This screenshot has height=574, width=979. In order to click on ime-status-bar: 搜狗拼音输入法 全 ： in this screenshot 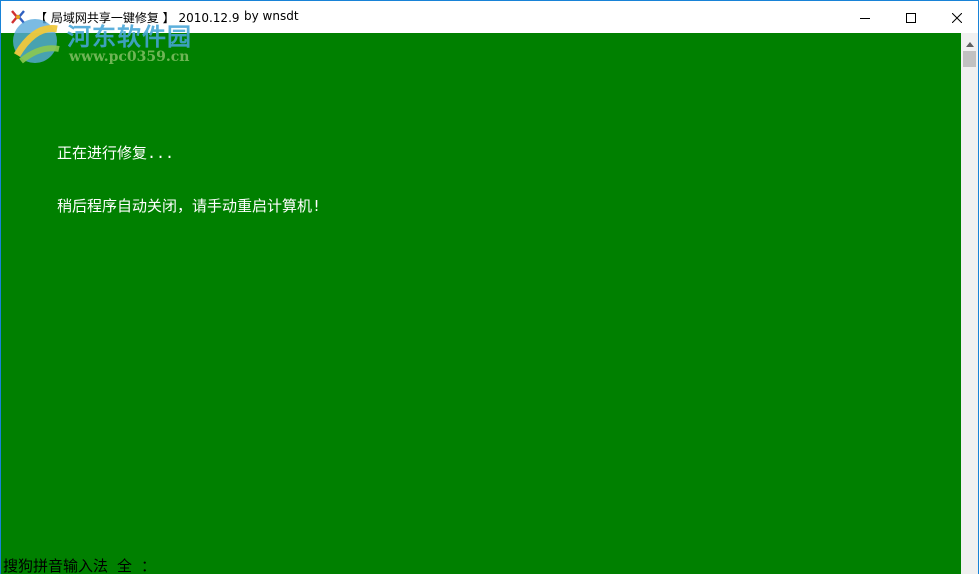, I will do `click(80, 564)`.